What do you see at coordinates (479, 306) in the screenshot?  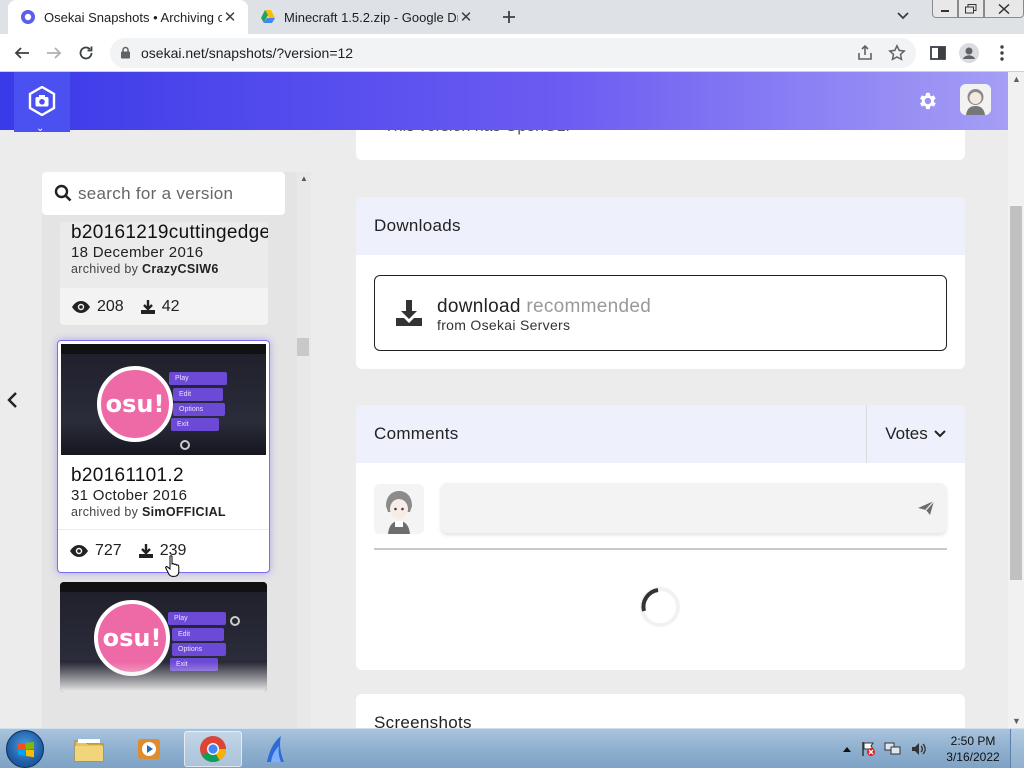 I see `download-main-label: download` at bounding box center [479, 306].